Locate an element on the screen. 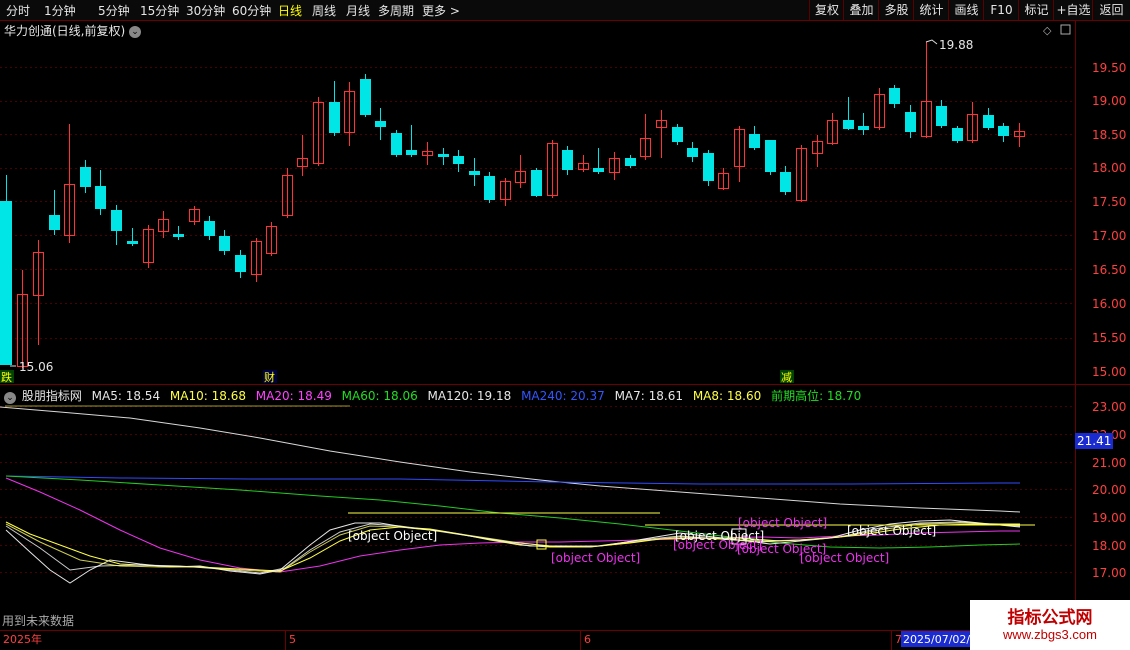  current-value-text: 21.41 is located at coordinates (1094, 441).